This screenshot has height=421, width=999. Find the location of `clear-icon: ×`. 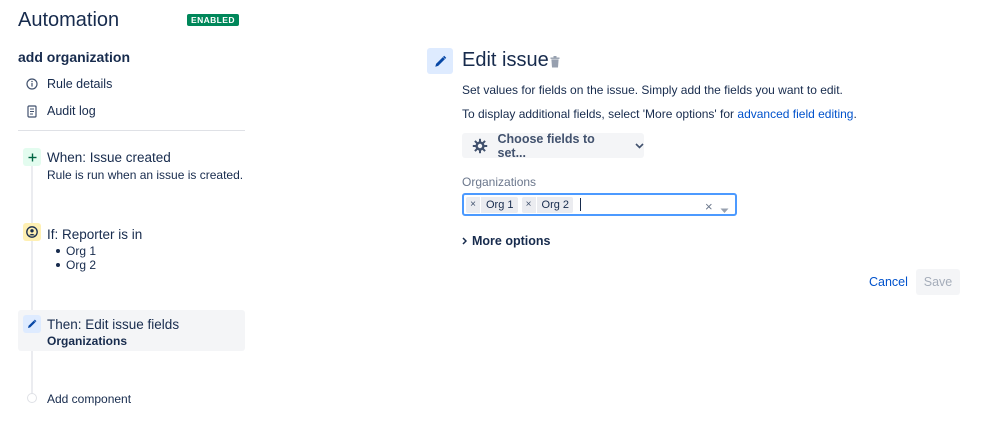

clear-icon: × is located at coordinates (709, 206).